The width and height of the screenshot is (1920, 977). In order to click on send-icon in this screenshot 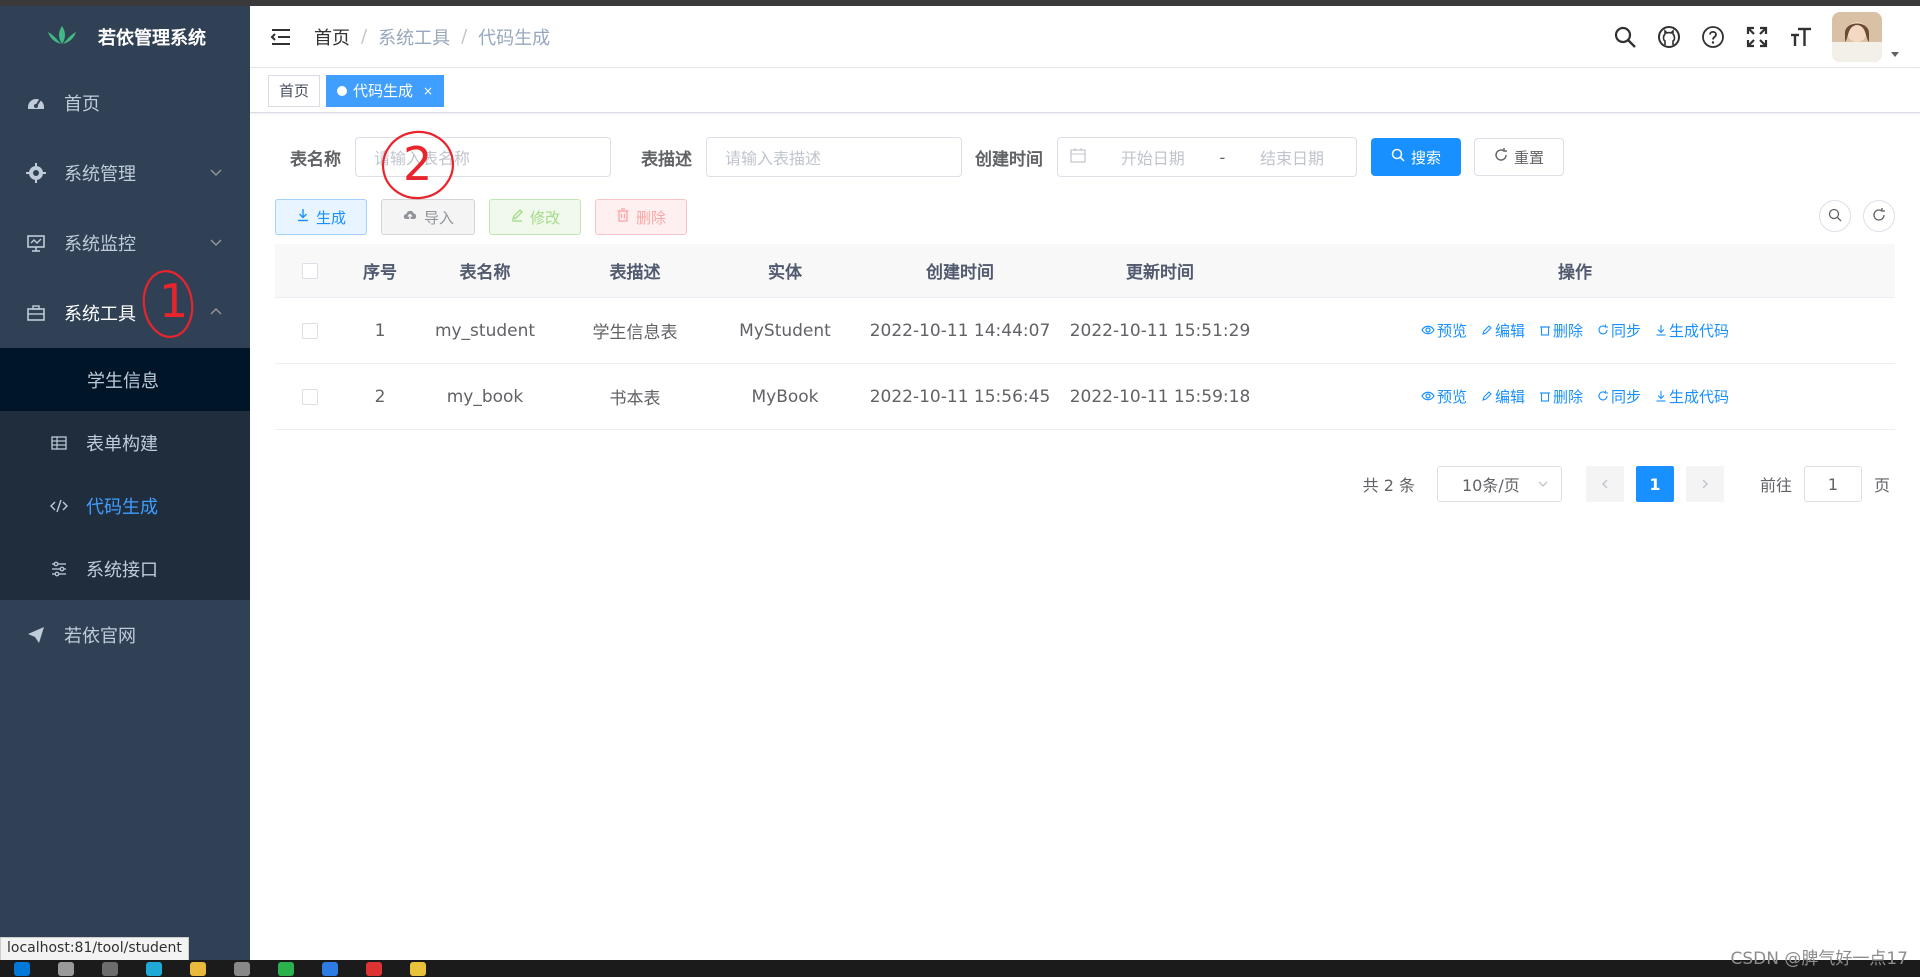, I will do `click(36, 635)`.